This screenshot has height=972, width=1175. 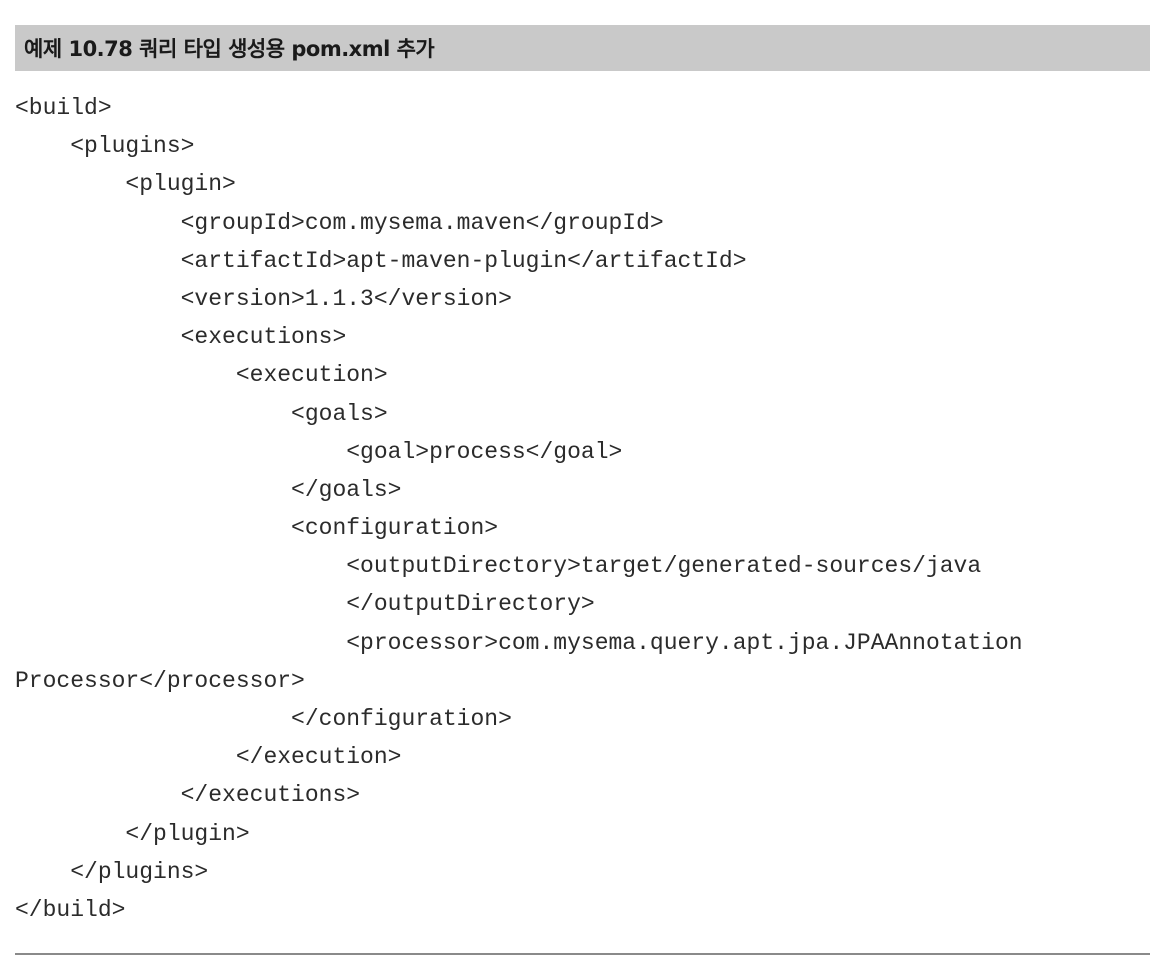 I want to click on code-line: <goal>process</goal>, so click(x=319, y=451).